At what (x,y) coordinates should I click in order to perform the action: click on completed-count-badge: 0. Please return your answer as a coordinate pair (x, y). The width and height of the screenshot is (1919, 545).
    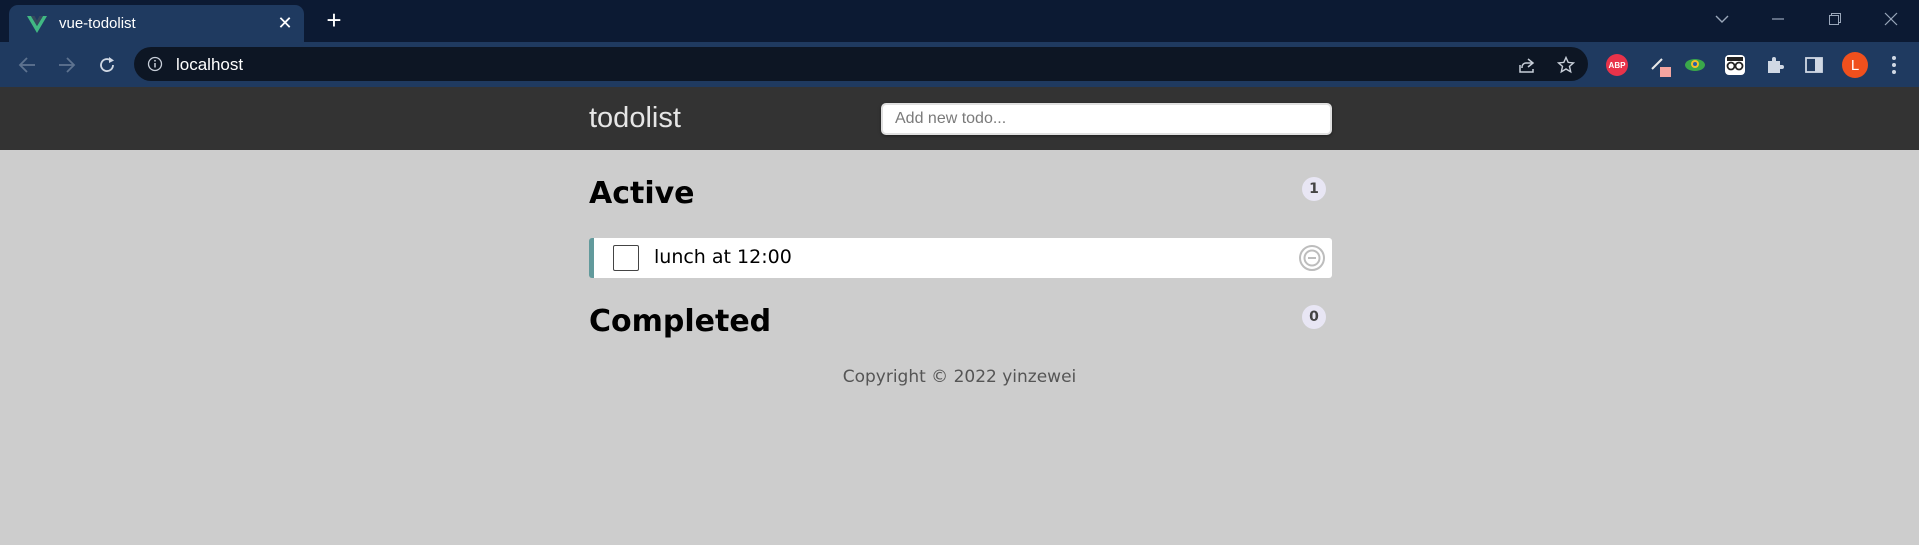
    Looking at the image, I should click on (1314, 317).